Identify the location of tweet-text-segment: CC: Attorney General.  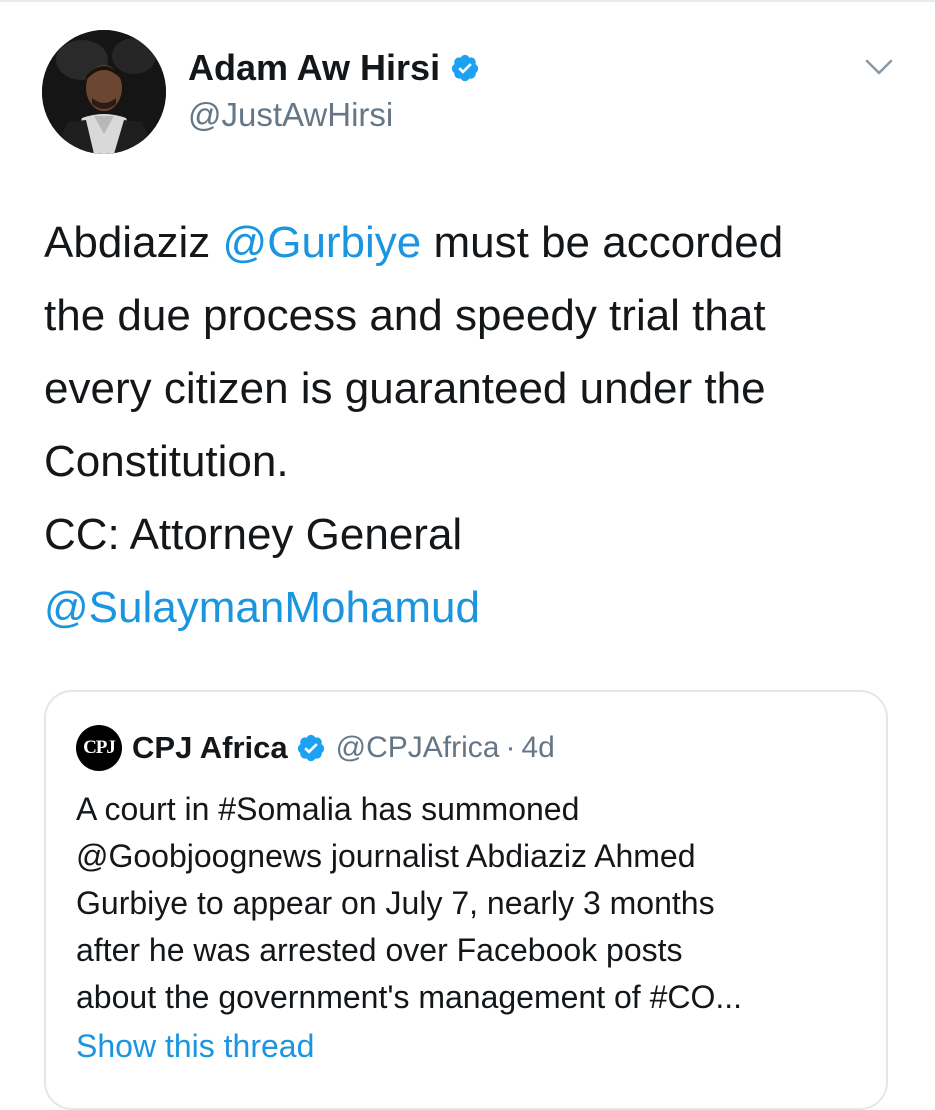
(253, 534).